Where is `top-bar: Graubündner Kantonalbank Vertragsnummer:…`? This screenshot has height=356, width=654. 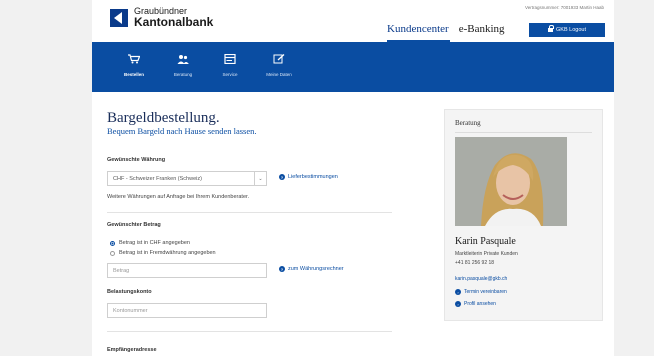 top-bar: Graubündner Kantonalbank Vertragsnummer:… is located at coordinates (353, 21).